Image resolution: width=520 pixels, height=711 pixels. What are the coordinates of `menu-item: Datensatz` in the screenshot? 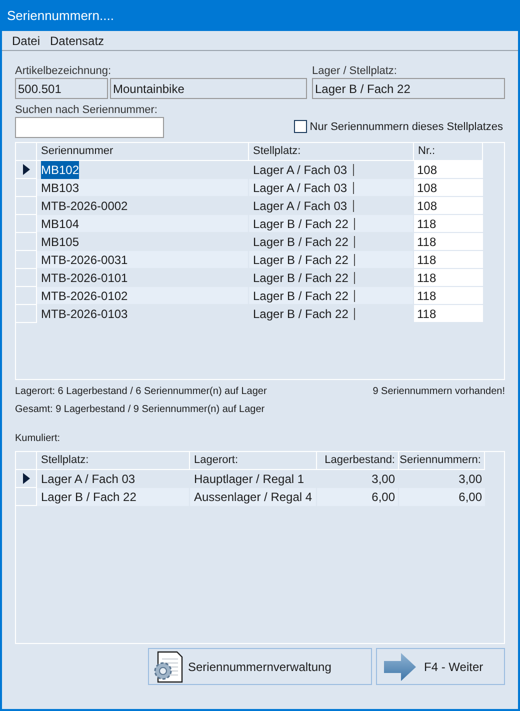 It's located at (77, 41).